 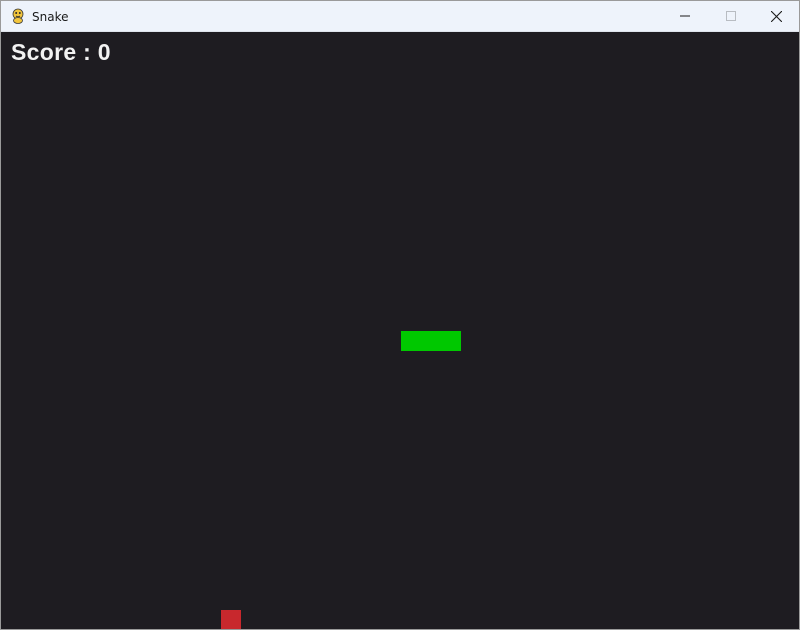 I want to click on close-button, so click(x=776, y=16).